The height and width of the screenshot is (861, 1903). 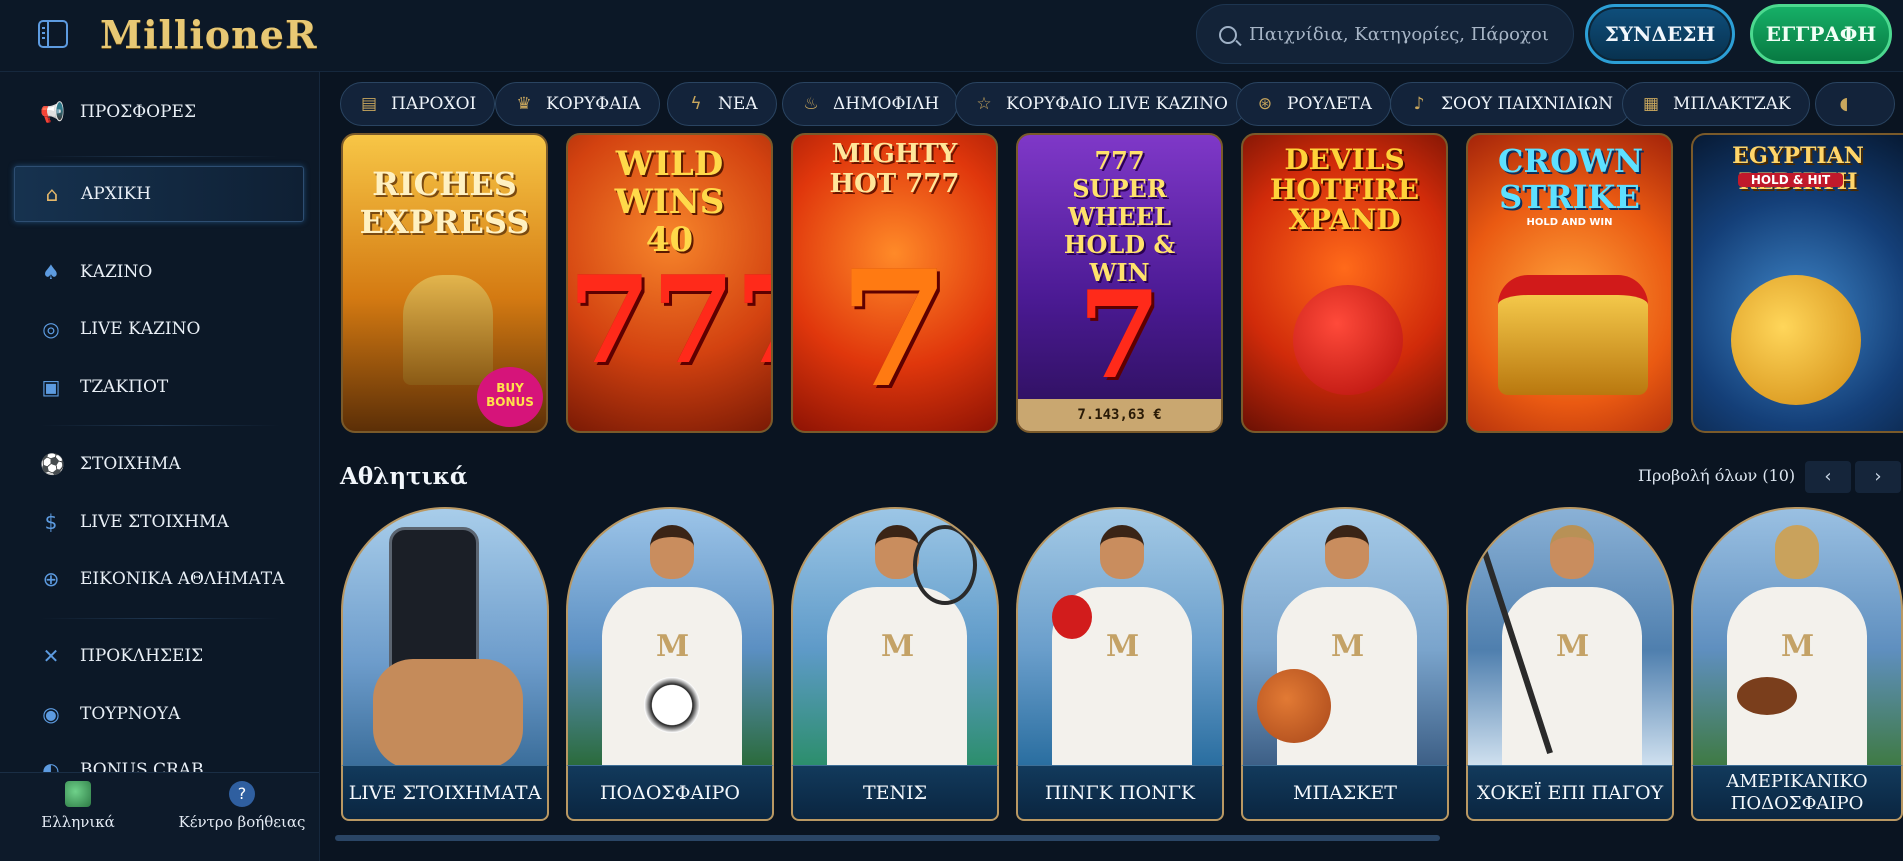 What do you see at coordinates (159, 656) in the screenshot?
I see `sidebar-item-challenges: ✕ ΠΡΟΚΛΗΣΕΙΣ` at bounding box center [159, 656].